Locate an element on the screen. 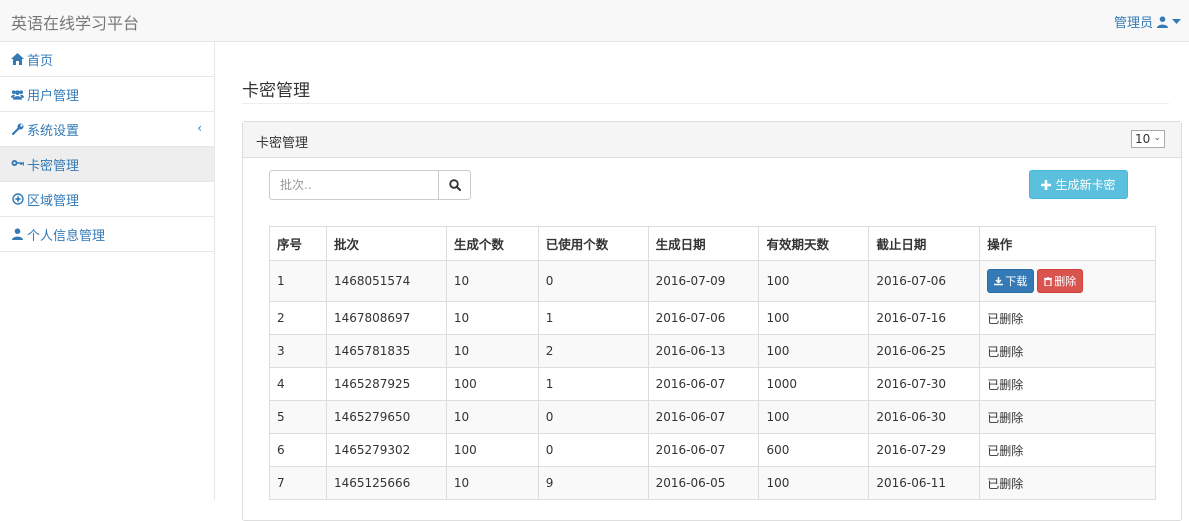 The width and height of the screenshot is (1189, 521). generate-label: 生成新卡密 is located at coordinates (1085, 185).